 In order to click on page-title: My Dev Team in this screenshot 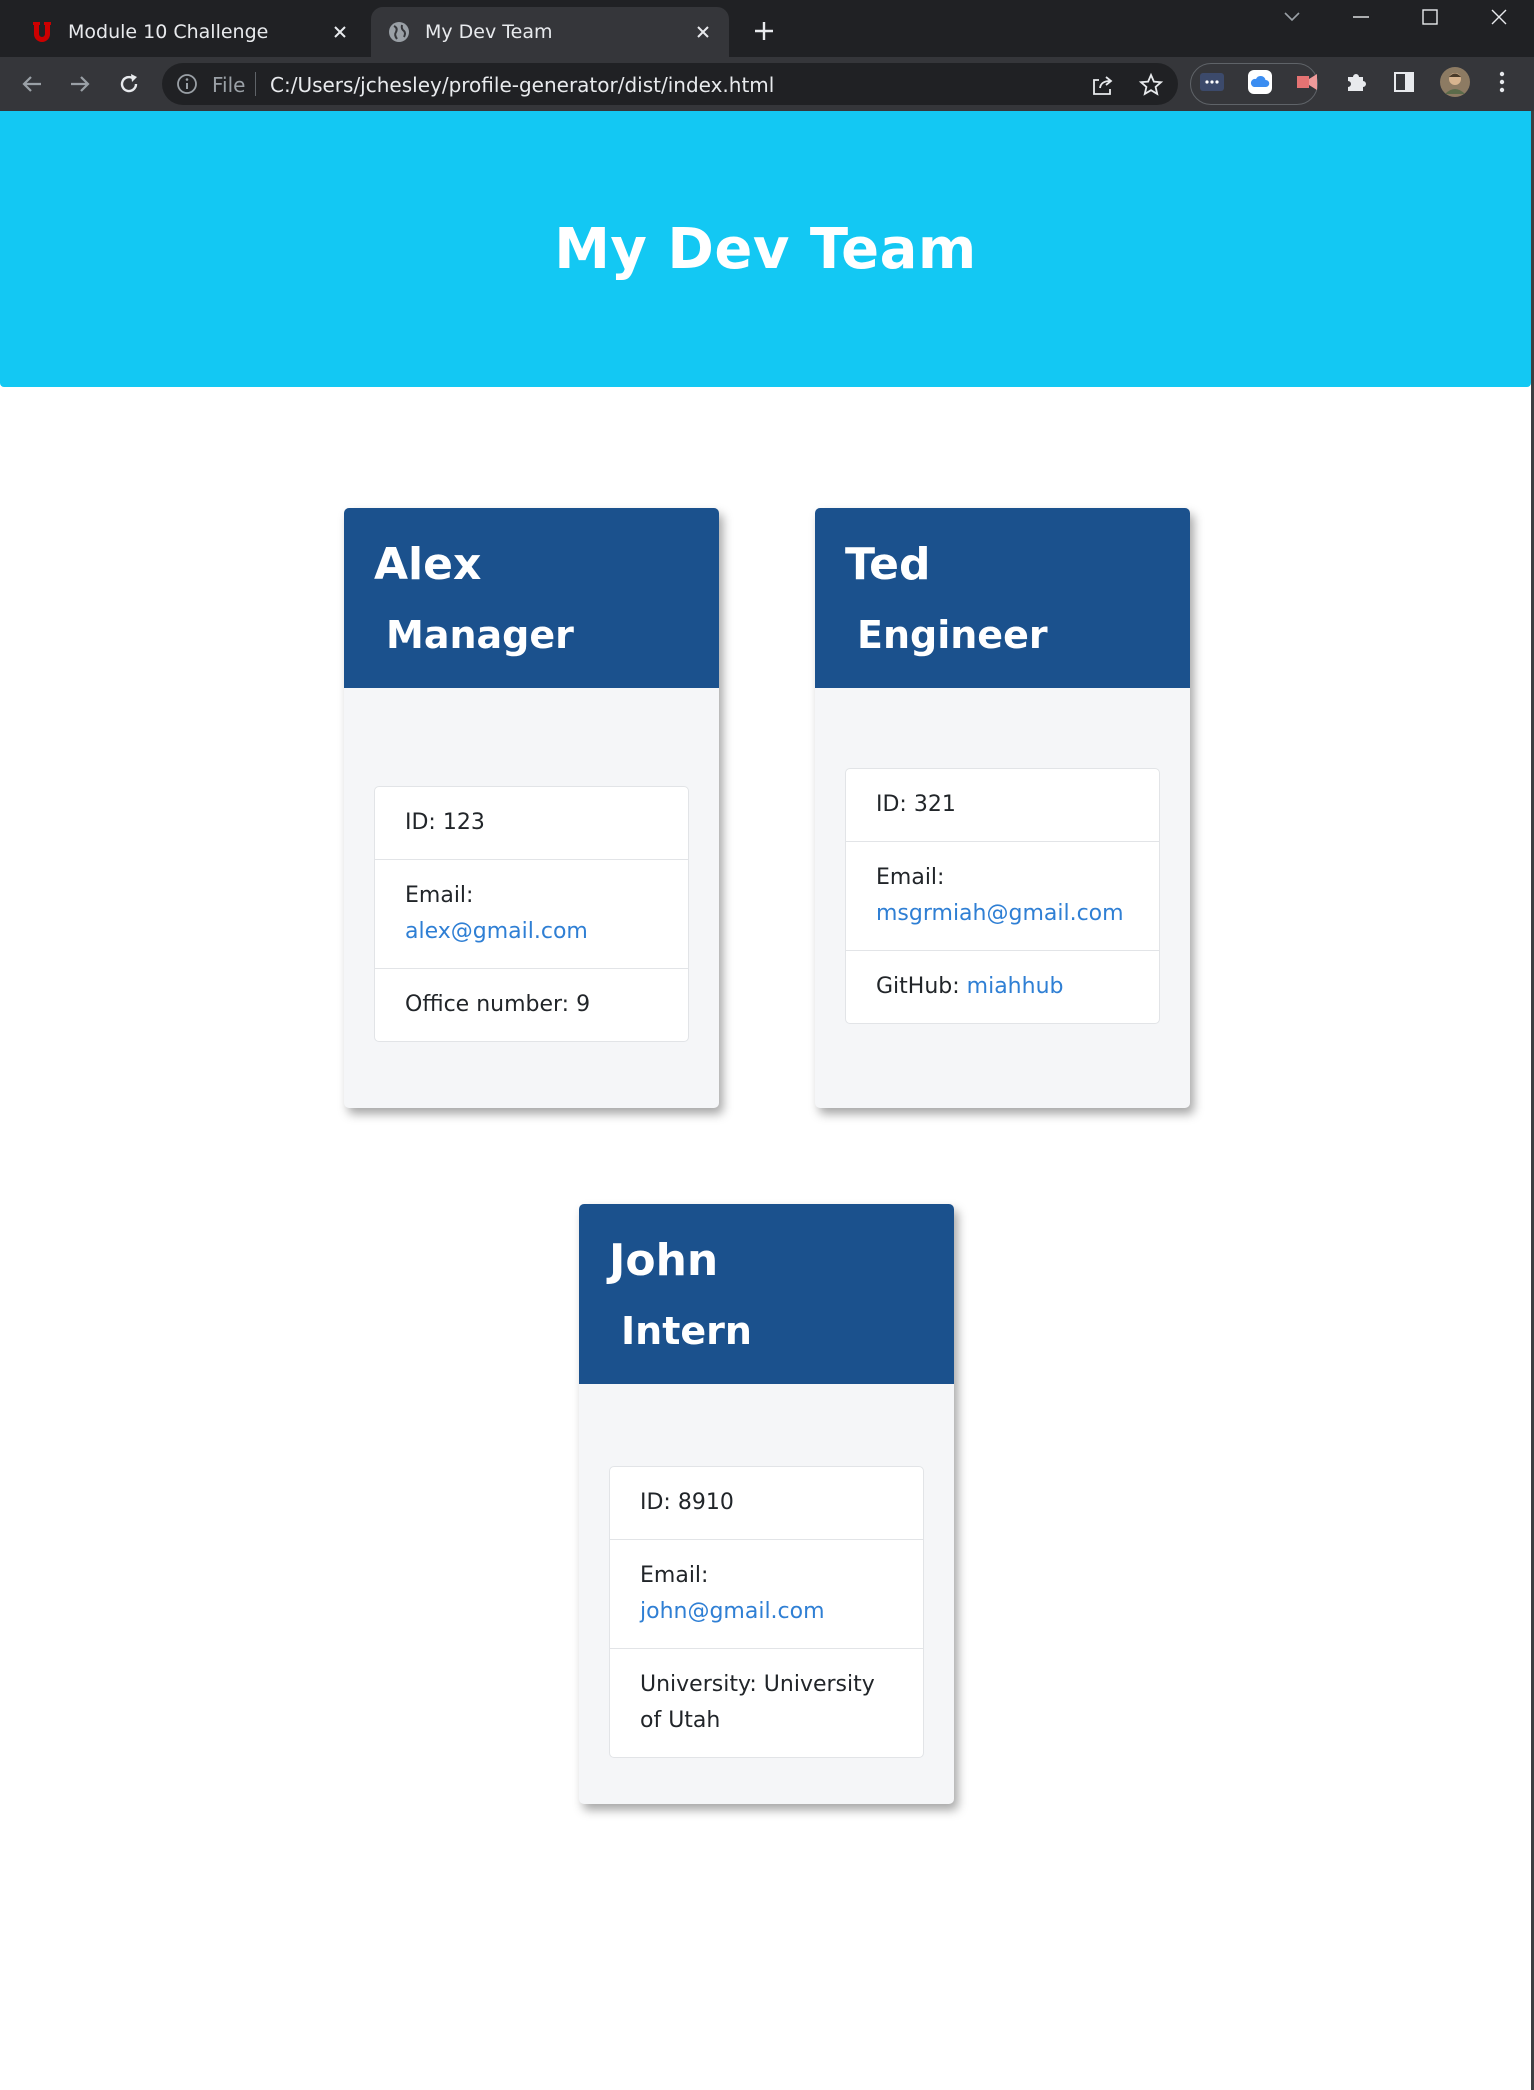, I will do `click(765, 249)`.